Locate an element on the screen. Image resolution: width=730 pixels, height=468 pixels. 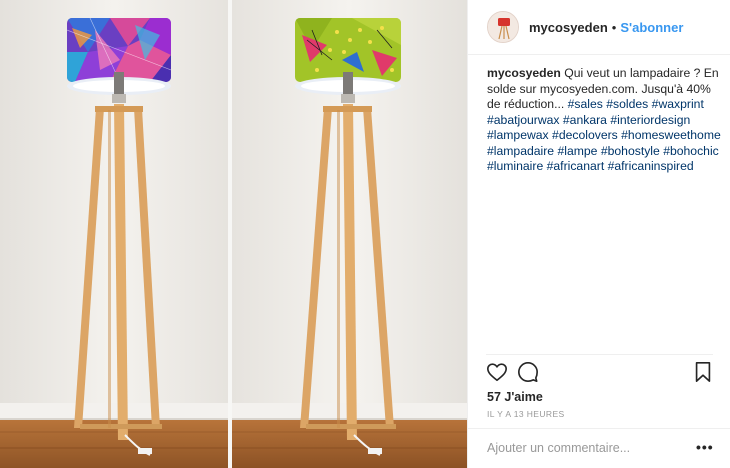
hashtag: #decolovers is located at coordinates (585, 135).